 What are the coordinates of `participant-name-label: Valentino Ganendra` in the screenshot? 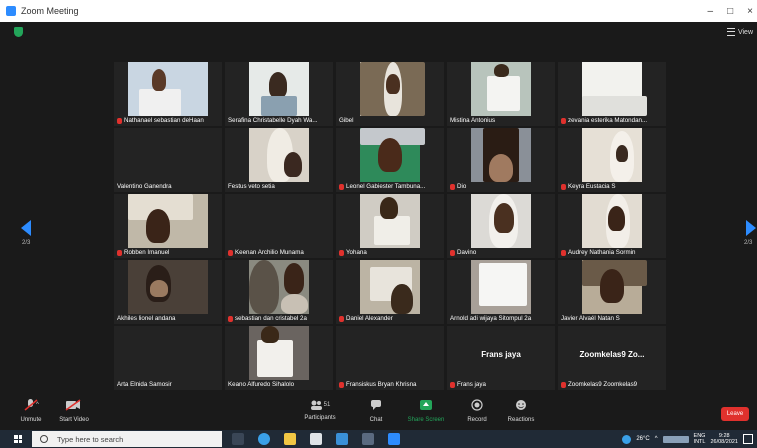 It's located at (168, 186).